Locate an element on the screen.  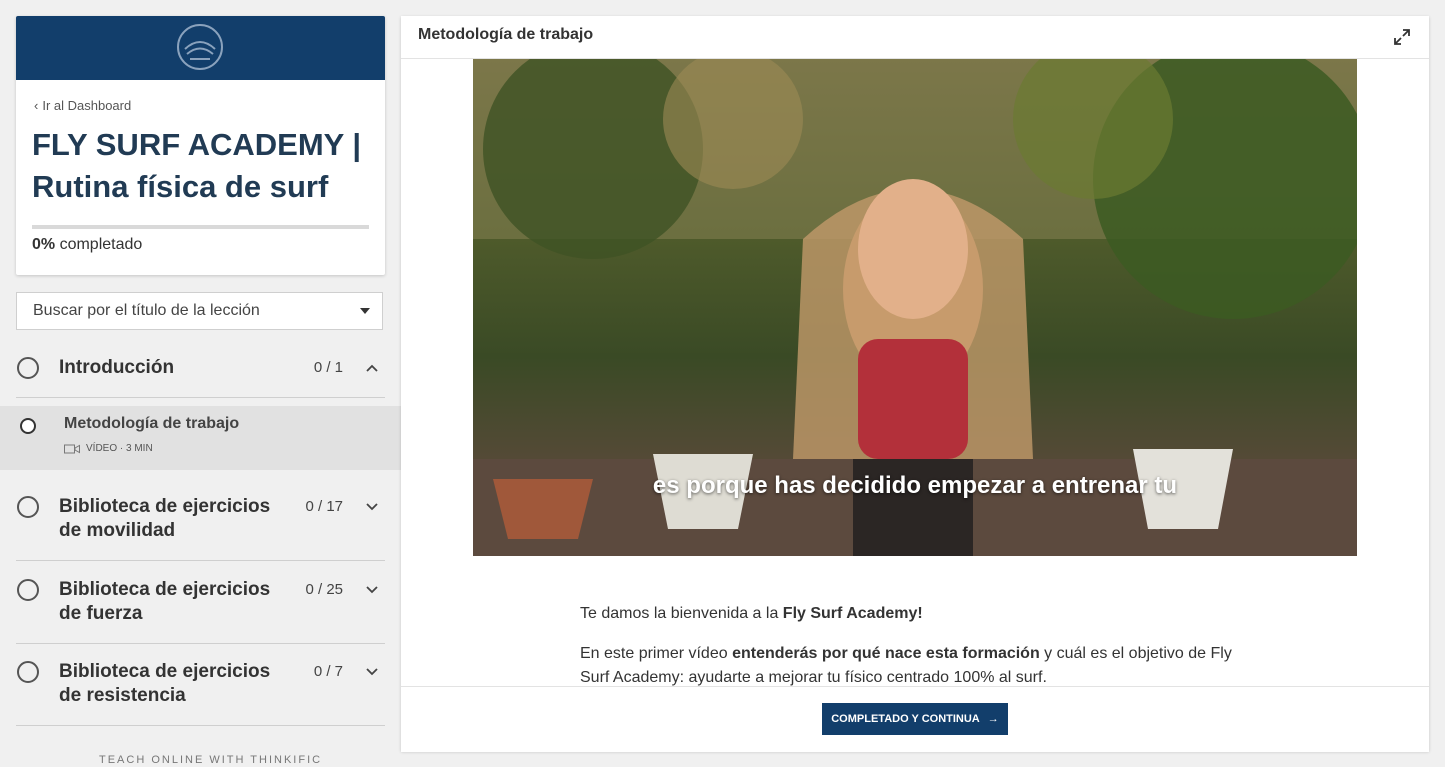
chapter-introduccion: Introducción 0 / 1 is located at coordinates (200, 372).